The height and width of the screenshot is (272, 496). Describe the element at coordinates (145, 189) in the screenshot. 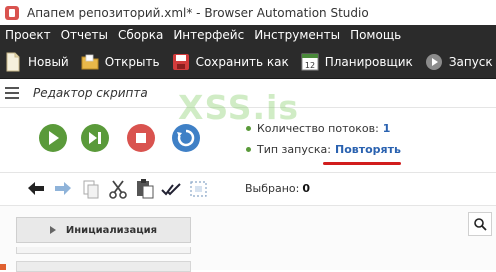

I see `paste-icon` at that location.